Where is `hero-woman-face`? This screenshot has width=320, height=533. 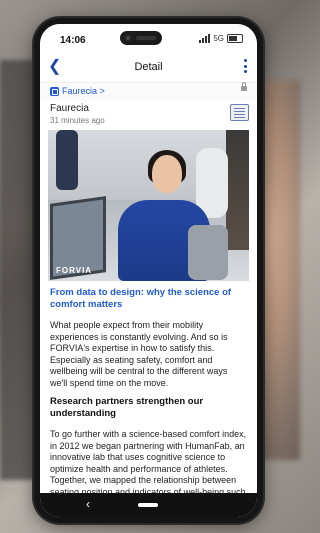 hero-woman-face is located at coordinates (167, 174).